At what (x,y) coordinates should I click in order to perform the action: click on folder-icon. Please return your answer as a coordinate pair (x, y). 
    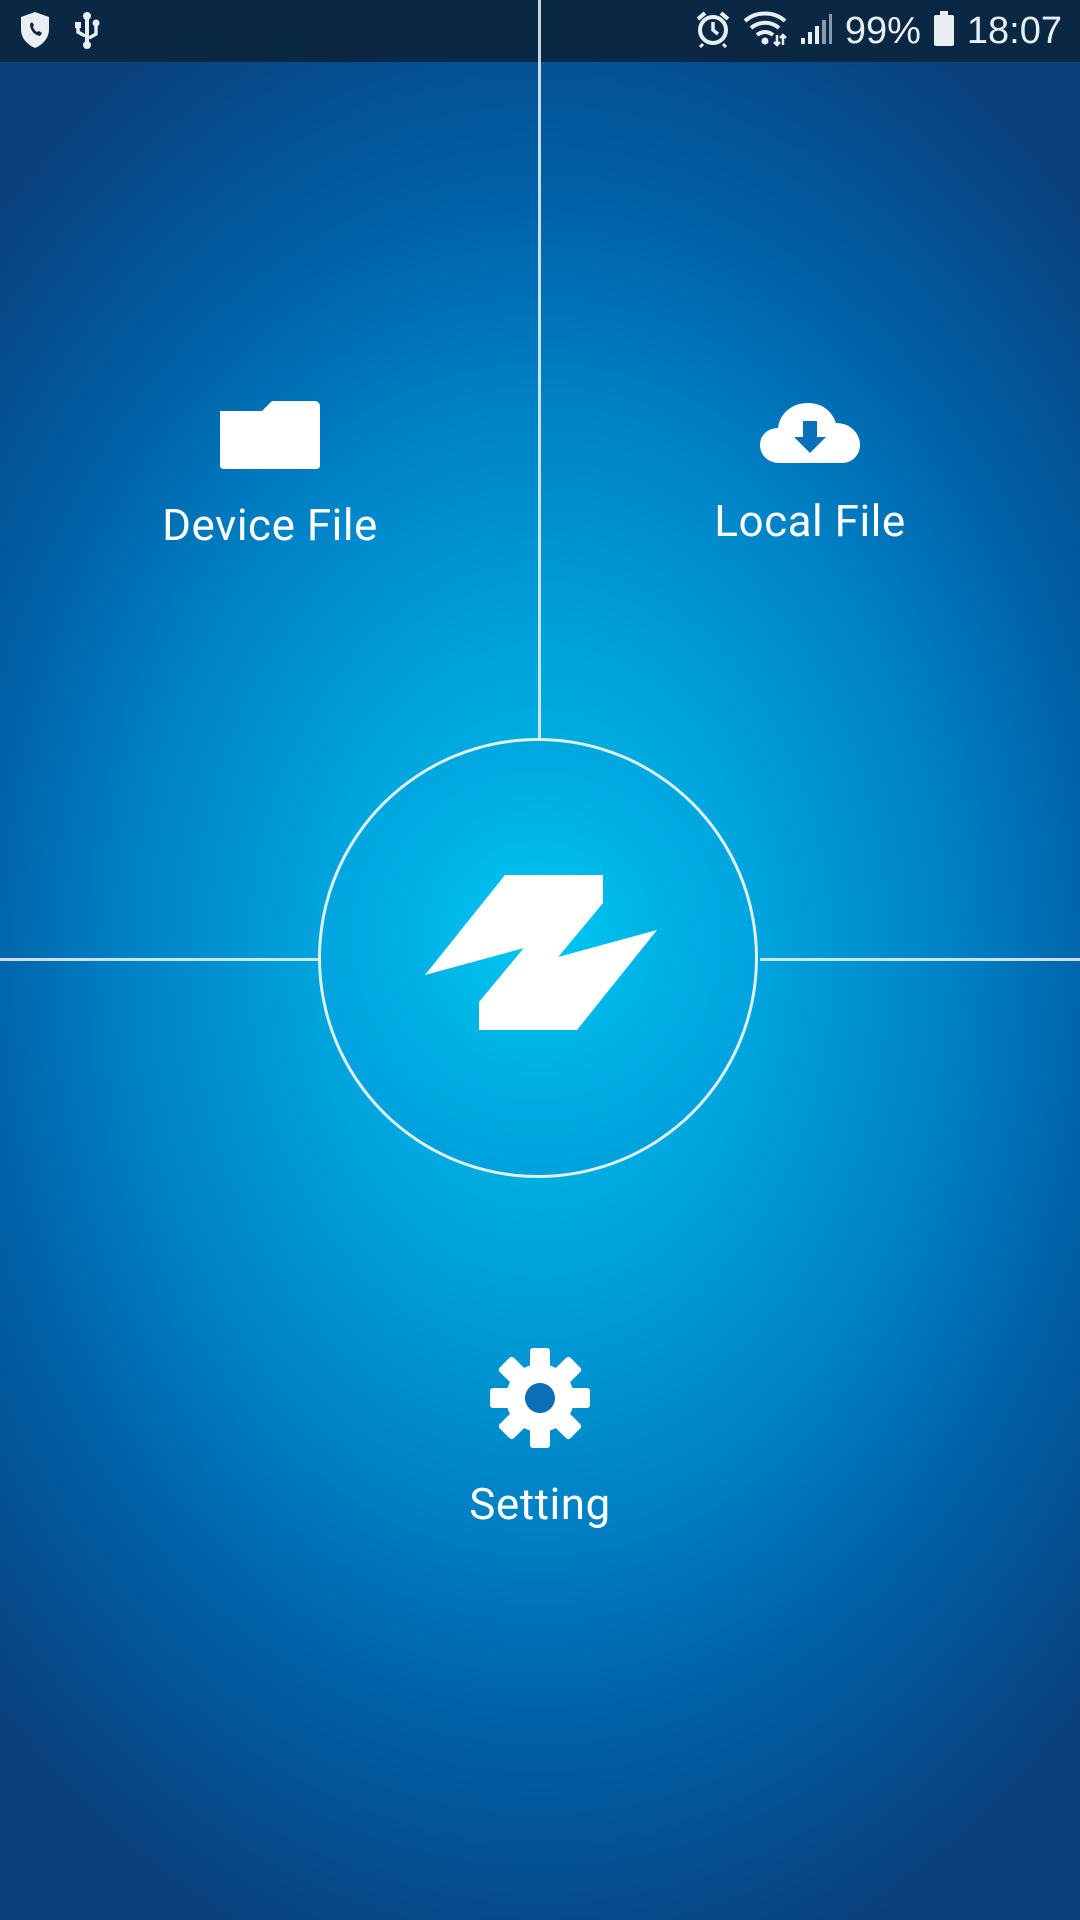
    Looking at the image, I should click on (270, 435).